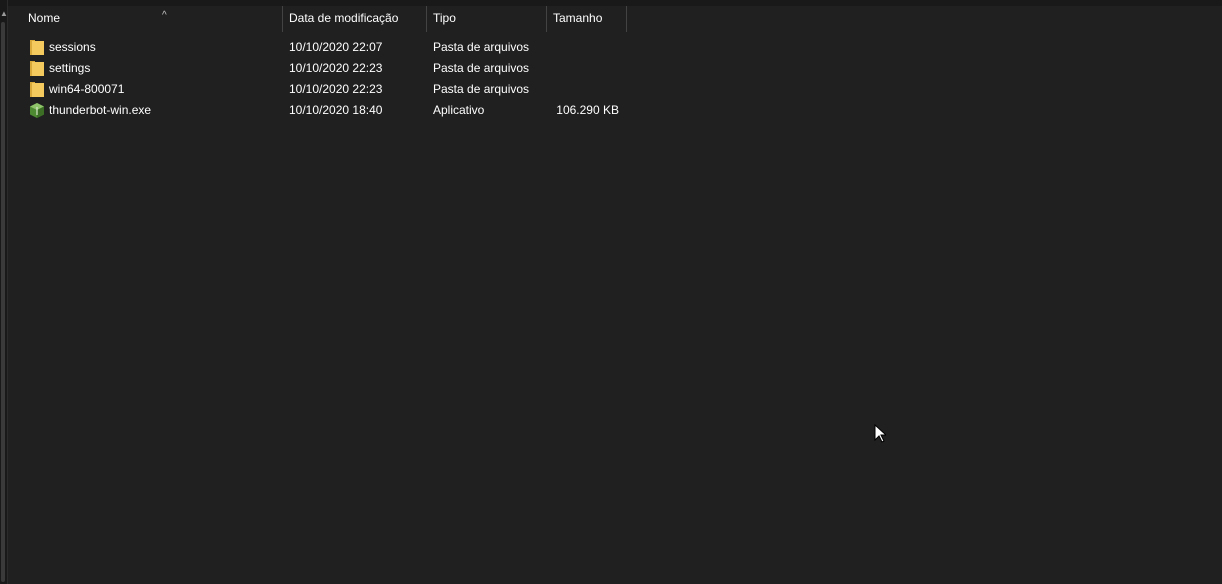 The height and width of the screenshot is (584, 1222). What do you see at coordinates (37, 110) in the screenshot?
I see `exe-app-icon` at bounding box center [37, 110].